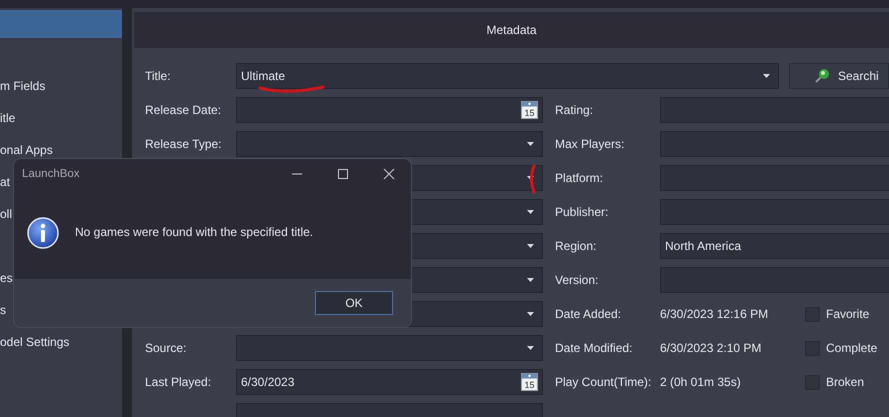 The width and height of the screenshot is (889, 417). Describe the element at coordinates (711, 348) in the screenshot. I see `field-value: 6/30/2023 2:10 PM` at that location.